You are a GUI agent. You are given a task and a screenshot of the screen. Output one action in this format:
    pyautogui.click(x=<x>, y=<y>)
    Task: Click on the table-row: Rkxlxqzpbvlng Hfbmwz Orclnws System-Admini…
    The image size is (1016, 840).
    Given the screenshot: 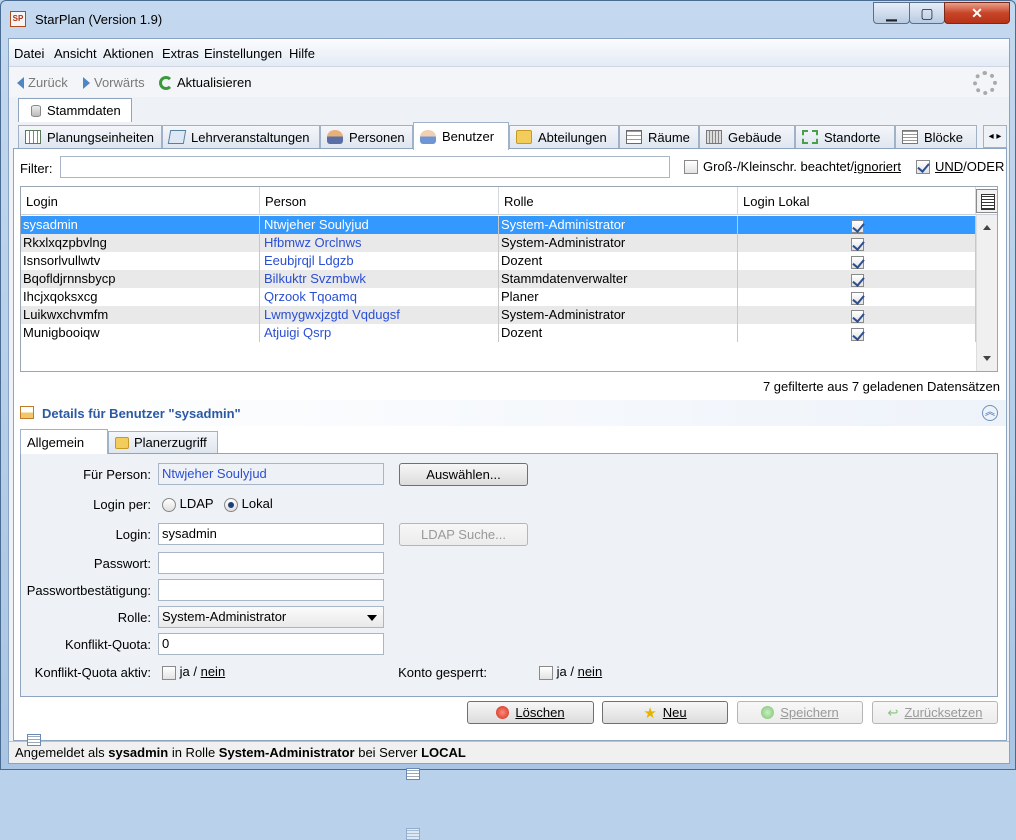 What is the action you would take?
    pyautogui.click(x=498, y=243)
    